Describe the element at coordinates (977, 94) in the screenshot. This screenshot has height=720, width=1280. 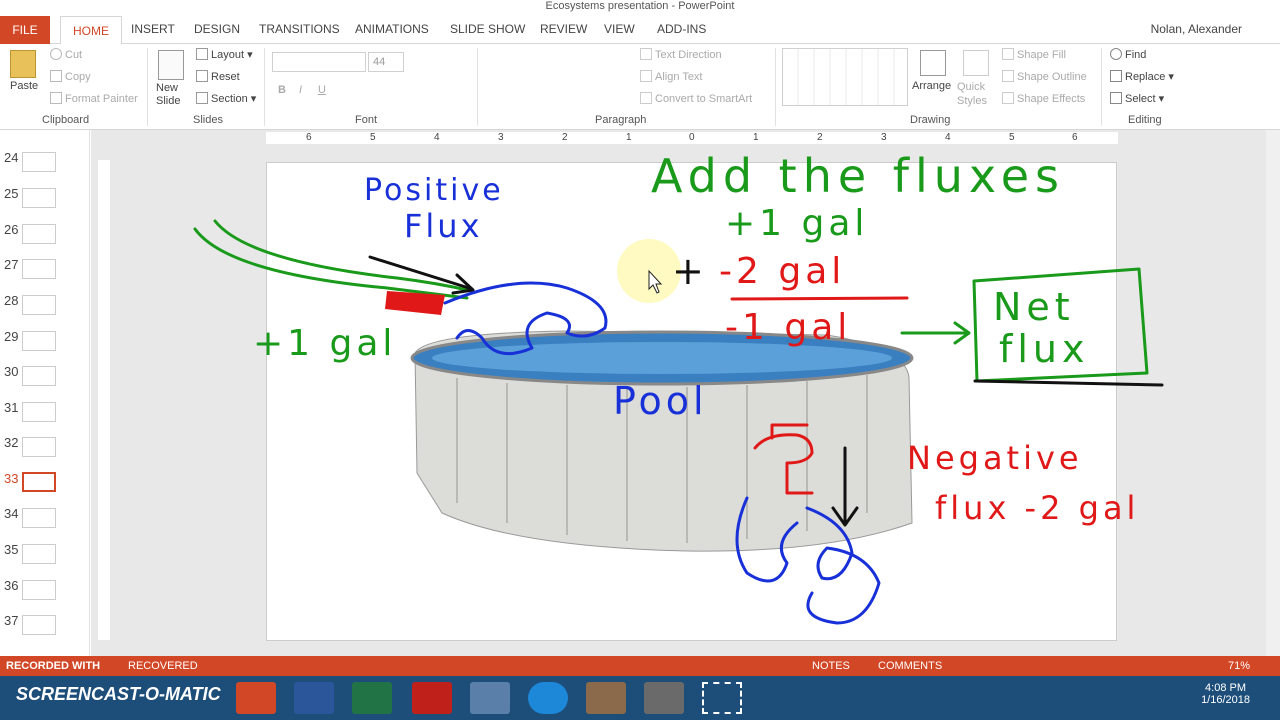
I see `quick-styles-button: Quick Styles` at that location.